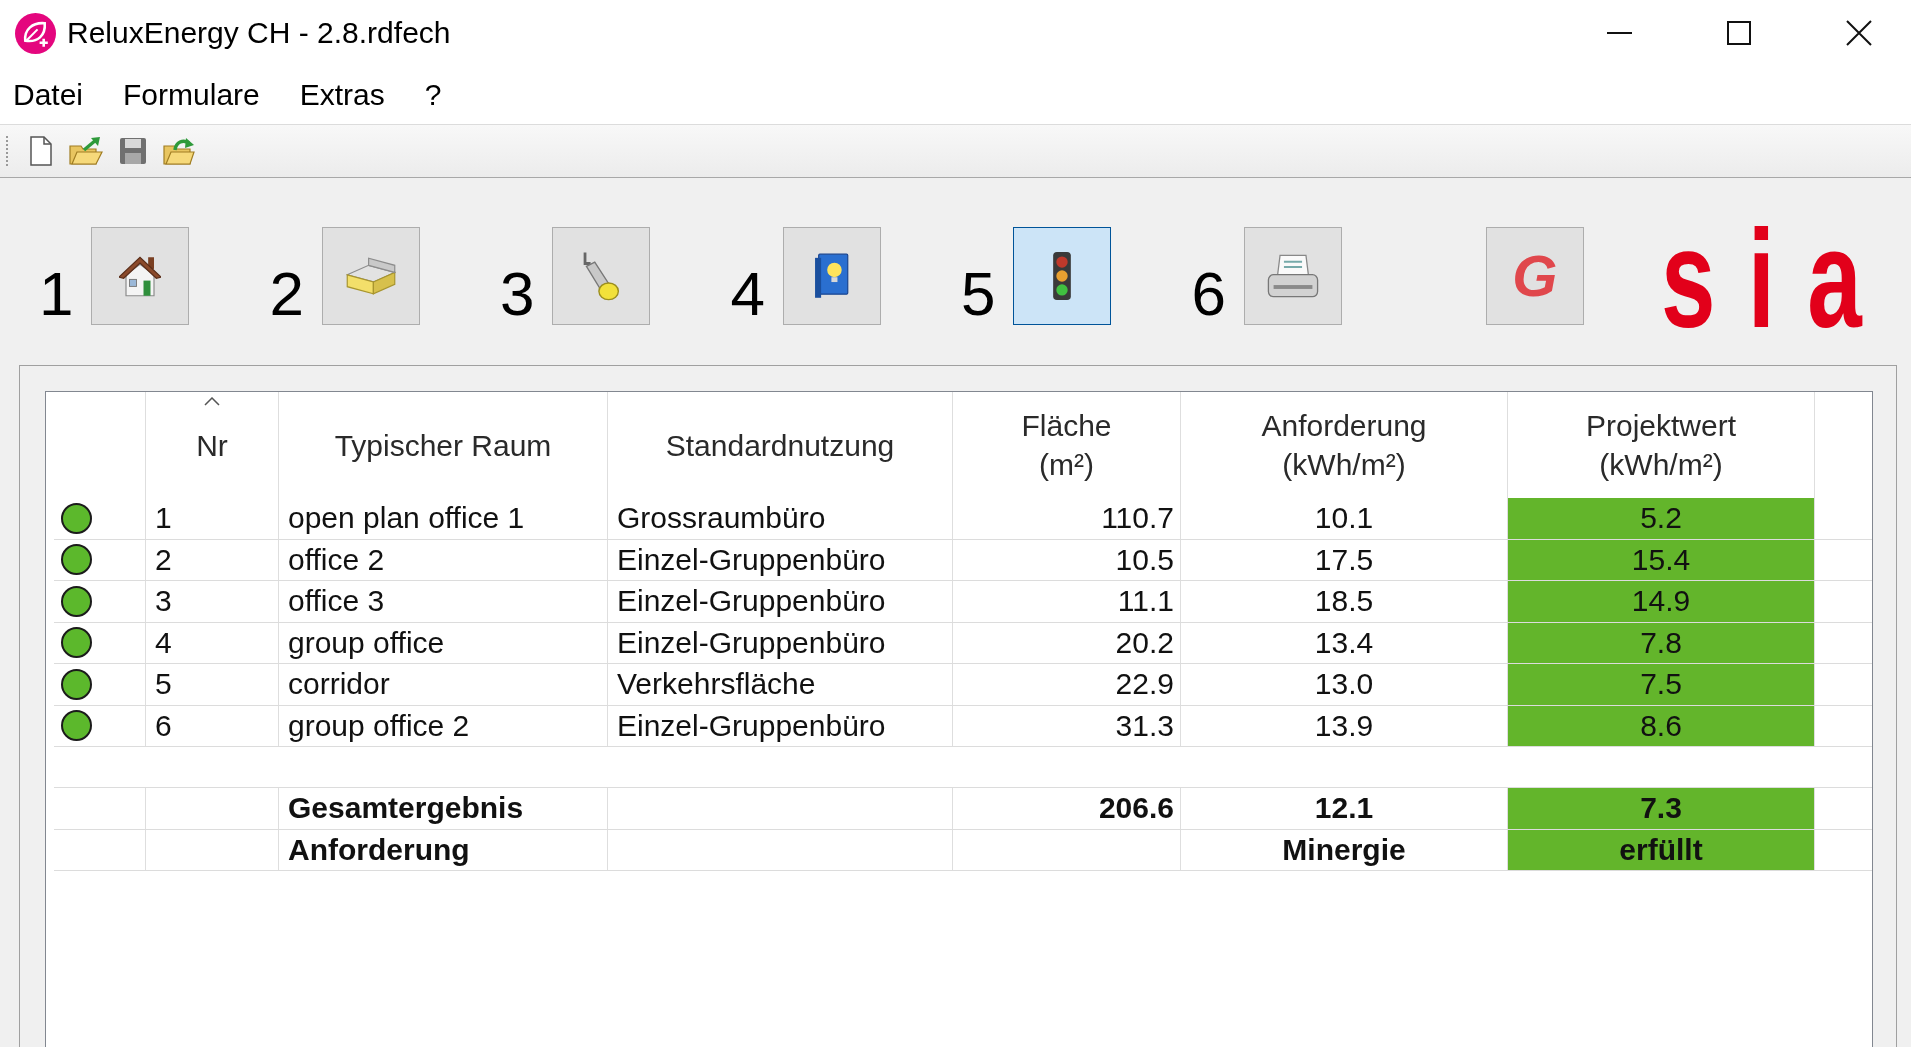 The height and width of the screenshot is (1047, 1911). I want to click on table-cell-text: 18.5, so click(1344, 601).